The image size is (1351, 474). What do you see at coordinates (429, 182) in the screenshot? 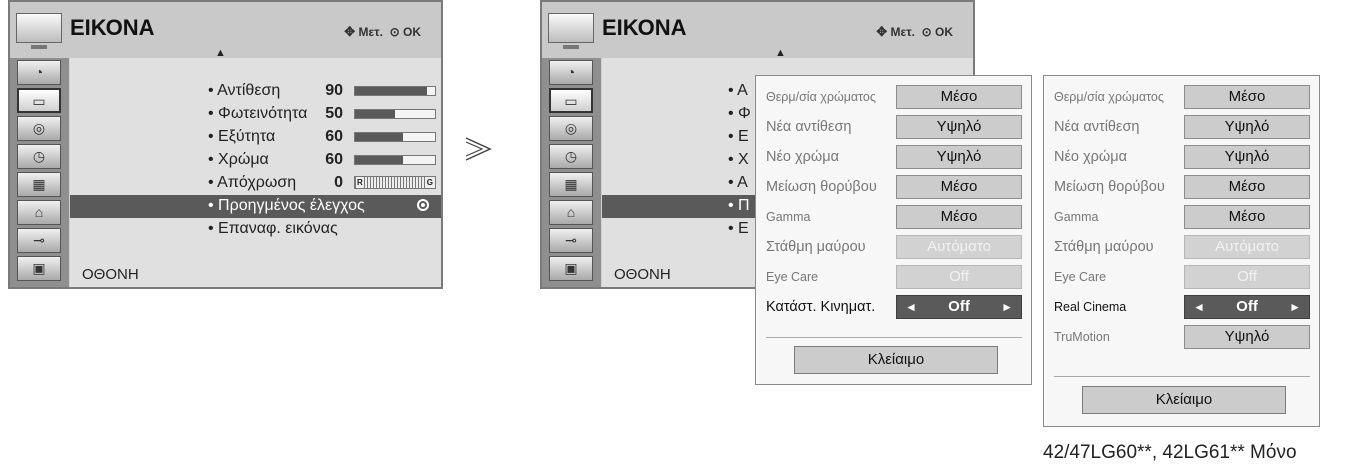
I see `g-label: G` at bounding box center [429, 182].